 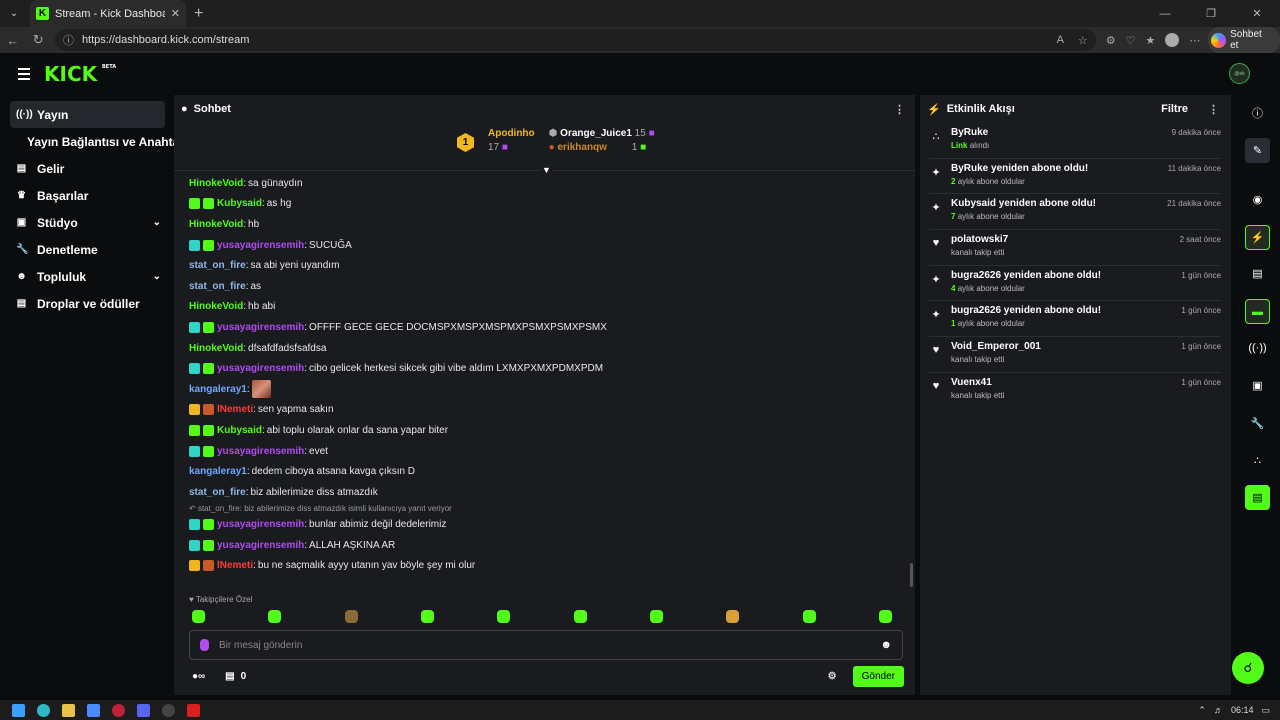 What do you see at coordinates (1060, 40) in the screenshot?
I see `read-aloud-icon: A` at bounding box center [1060, 40].